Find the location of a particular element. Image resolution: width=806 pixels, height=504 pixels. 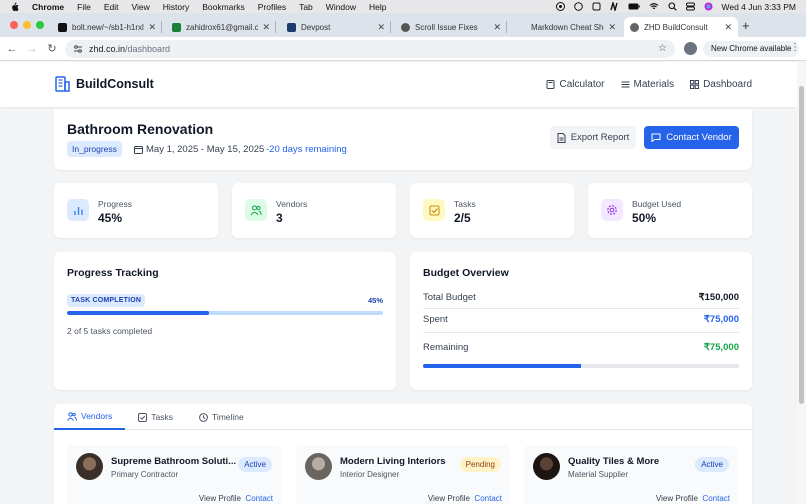

search-icon is located at coordinates (672, 6).